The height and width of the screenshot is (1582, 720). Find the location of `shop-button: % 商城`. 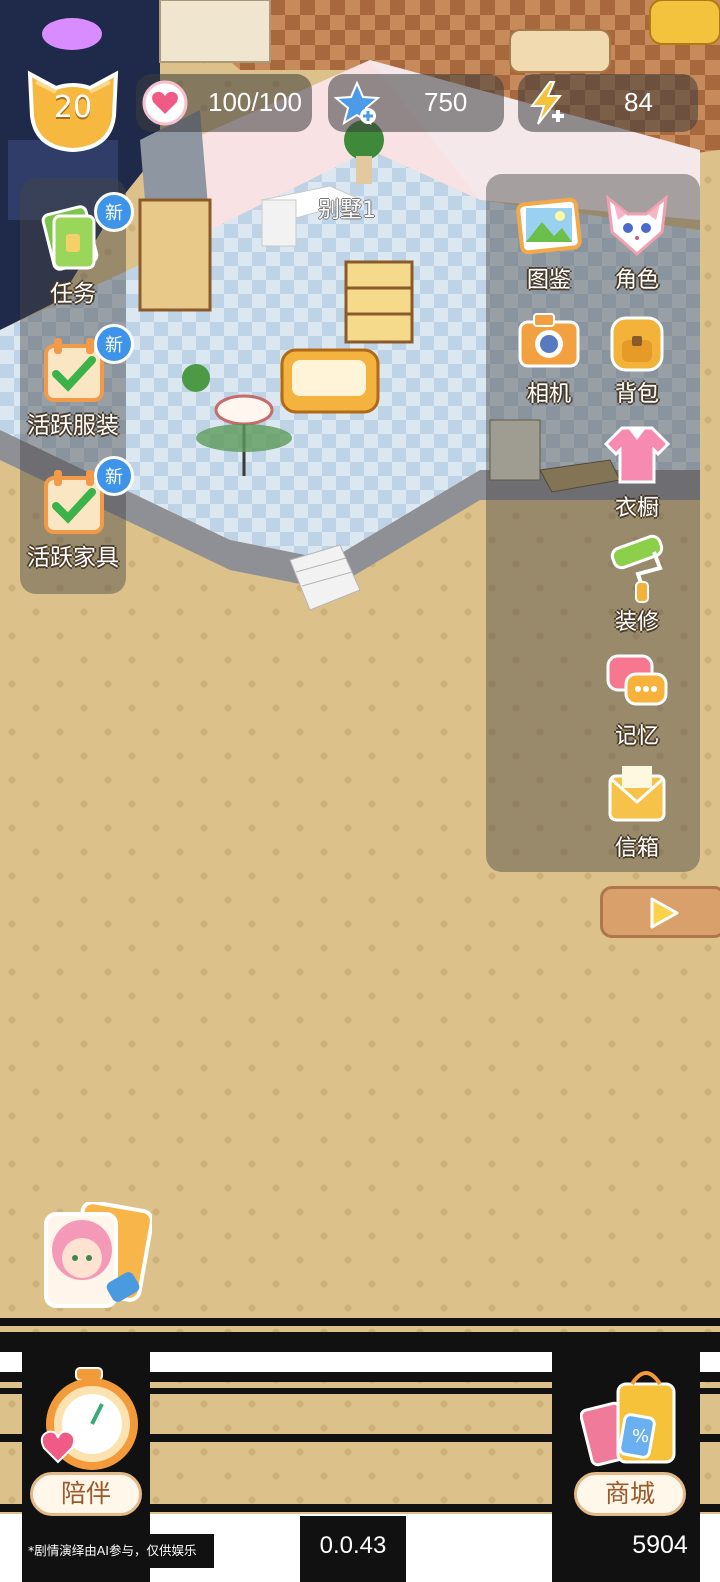

shop-button: % 商城 is located at coordinates (634, 1446).